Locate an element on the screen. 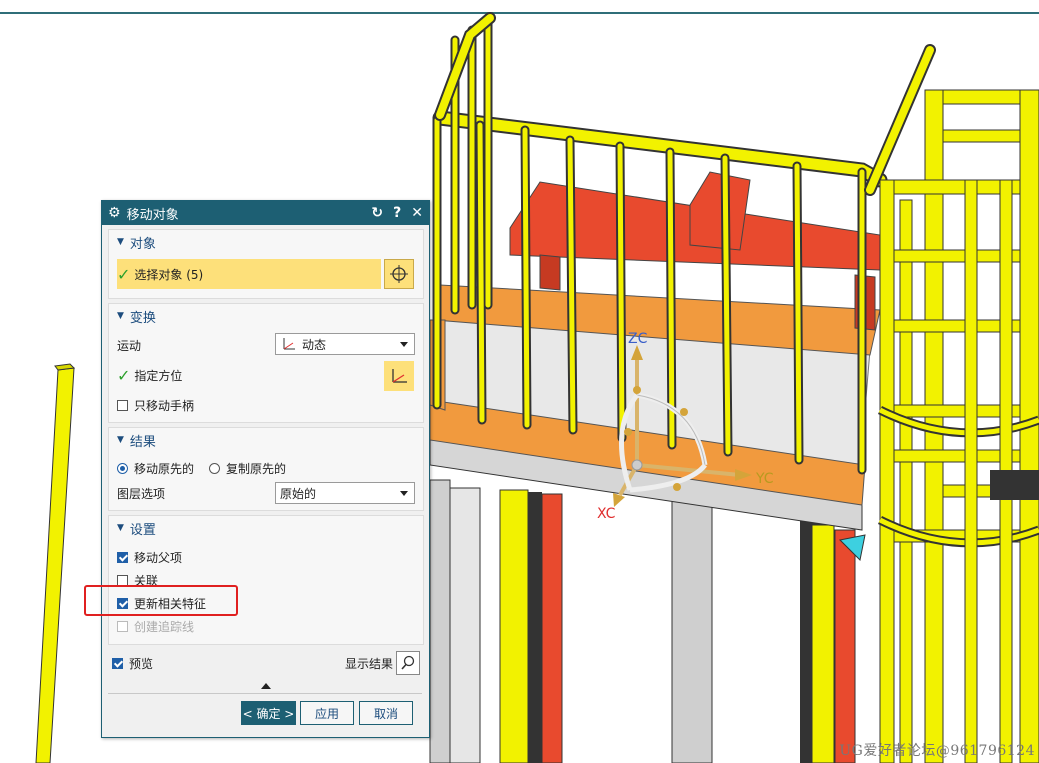 The width and height of the screenshot is (1039, 763). section-object-header: ▼ 对象 is located at coordinates (266, 242).